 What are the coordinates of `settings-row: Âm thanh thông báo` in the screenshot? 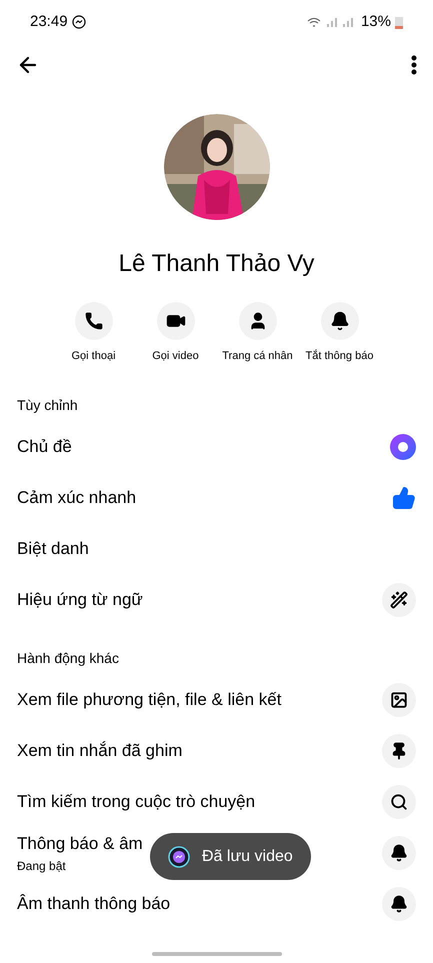 It's located at (216, 904).